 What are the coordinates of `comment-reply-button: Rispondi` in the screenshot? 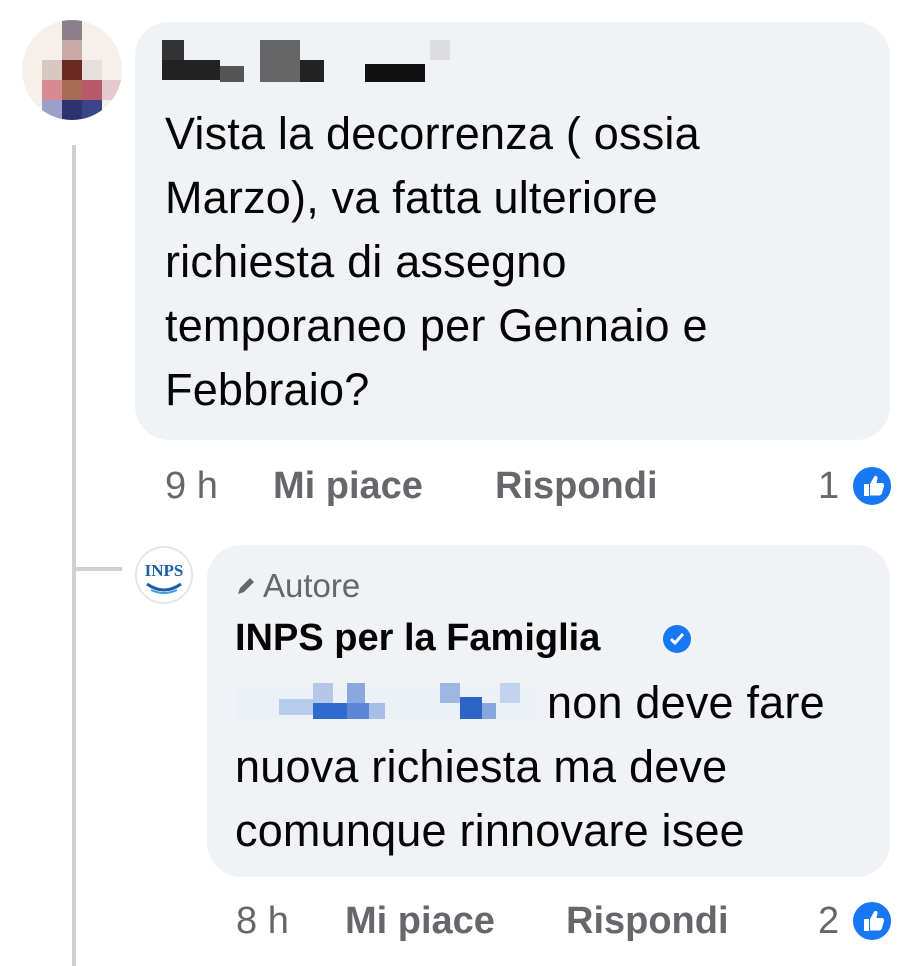 It's located at (576, 486).